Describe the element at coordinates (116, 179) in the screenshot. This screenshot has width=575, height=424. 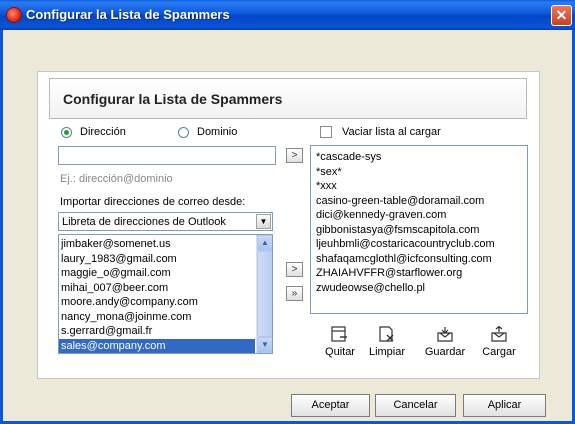
I see `address-hint: Ej.: dirección@dominio` at that location.